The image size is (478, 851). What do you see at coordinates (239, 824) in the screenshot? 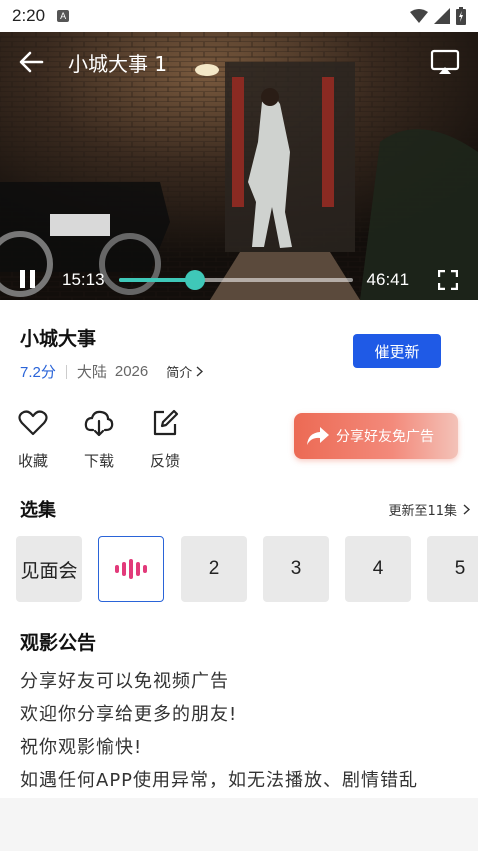
I see `bottom-spacer` at bounding box center [239, 824].